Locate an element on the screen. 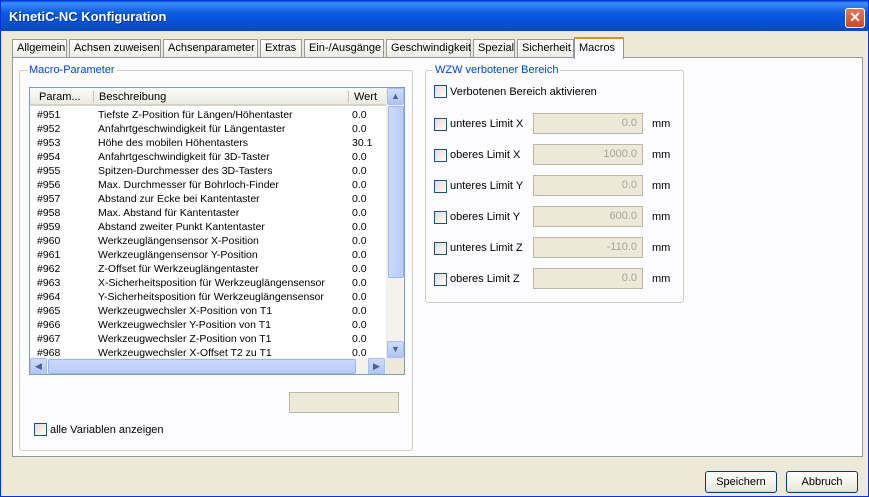 Image resolution: width=869 pixels, height=497 pixels. tab-ein-ausgaenge: Ein-/Ausgänge is located at coordinates (344, 48).